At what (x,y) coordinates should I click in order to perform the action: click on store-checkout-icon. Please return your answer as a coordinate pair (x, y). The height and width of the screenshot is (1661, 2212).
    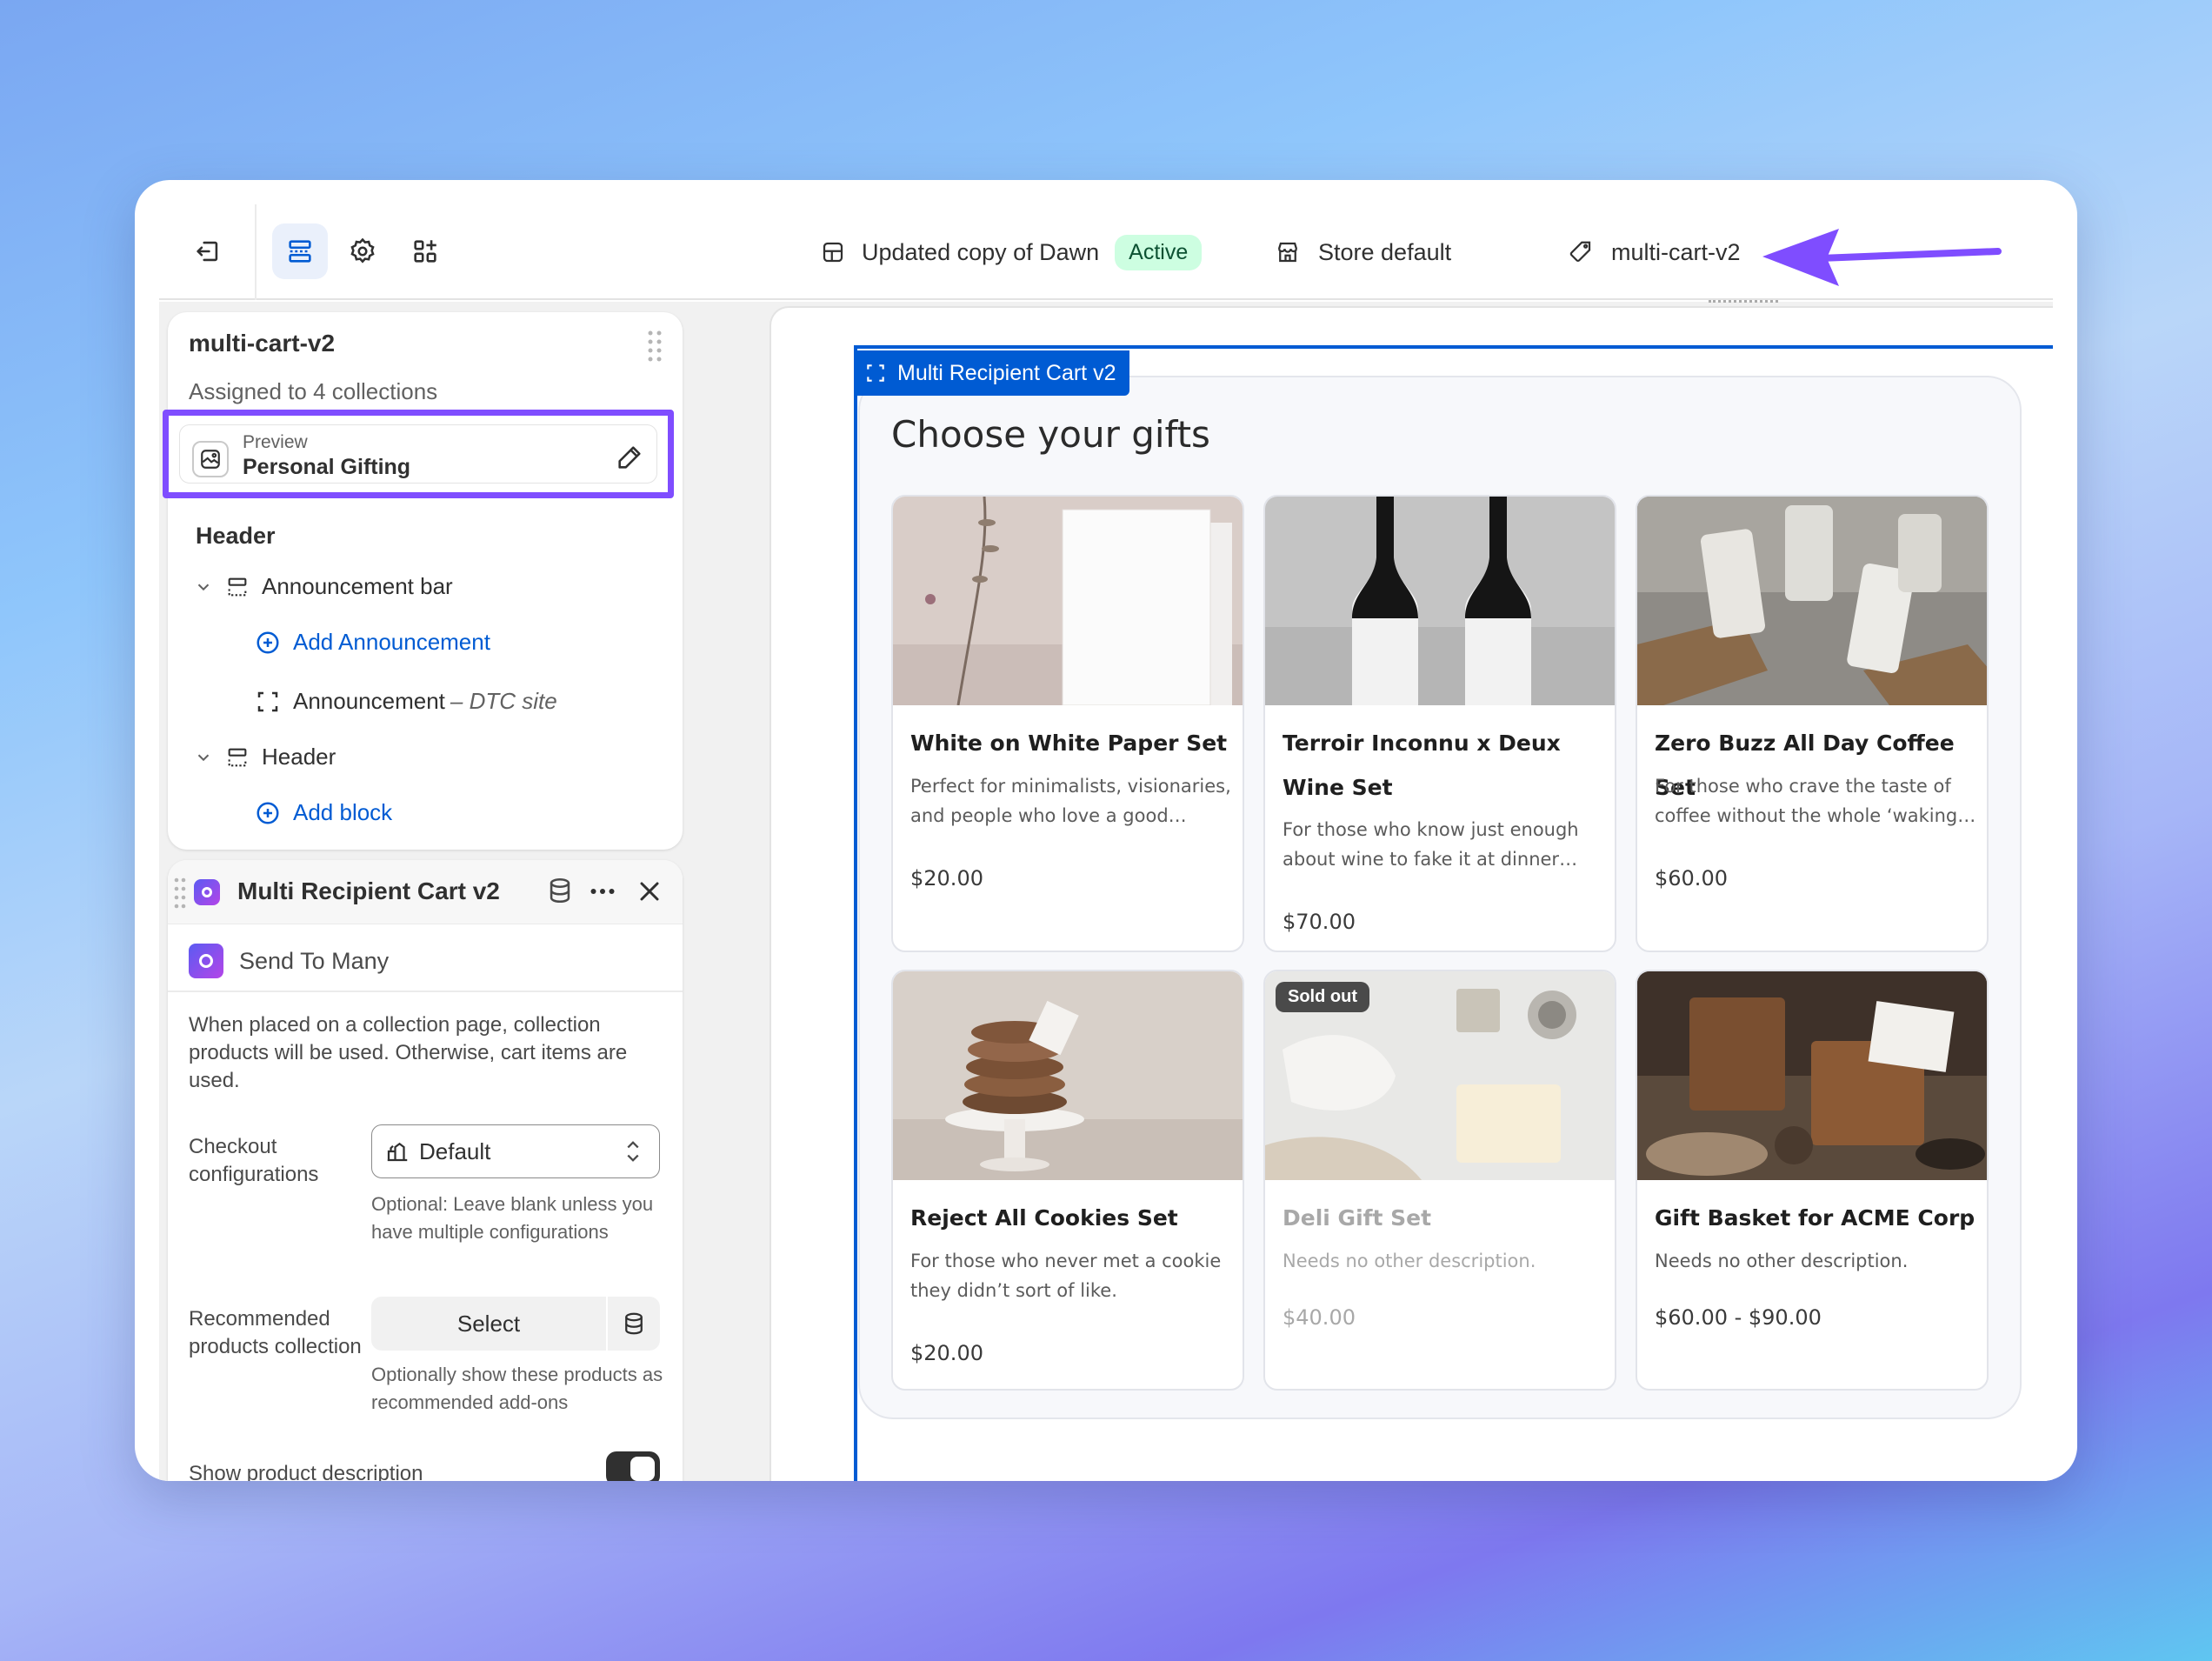
    Looking at the image, I should click on (398, 1152).